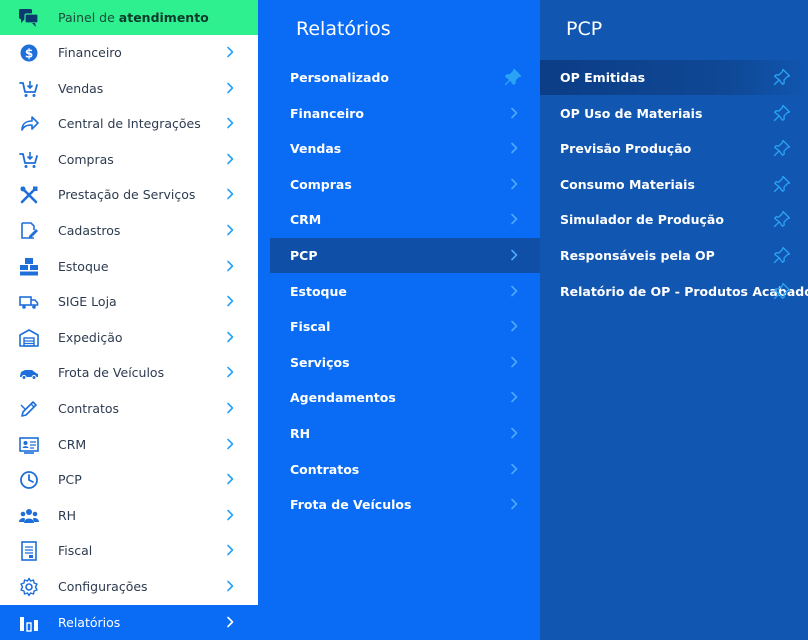  What do you see at coordinates (405, 255) in the screenshot?
I see `reports-item-pcp: PCP` at bounding box center [405, 255].